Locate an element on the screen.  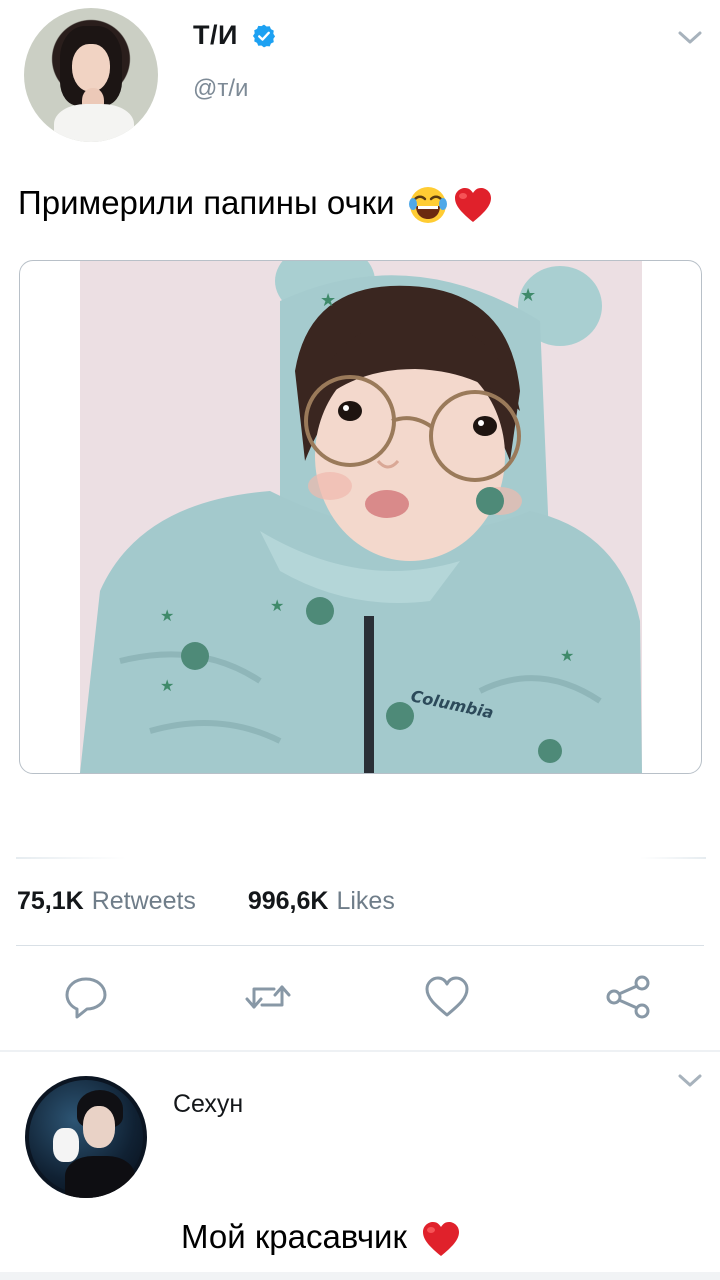
reply-button is located at coordinates (86, 997).